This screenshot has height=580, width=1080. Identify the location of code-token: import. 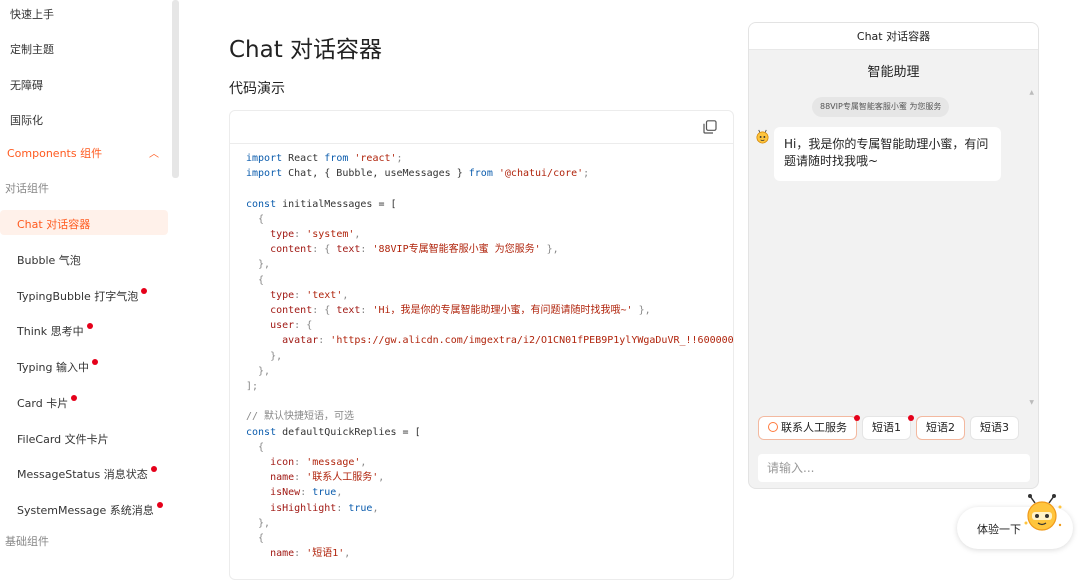
(264, 174).